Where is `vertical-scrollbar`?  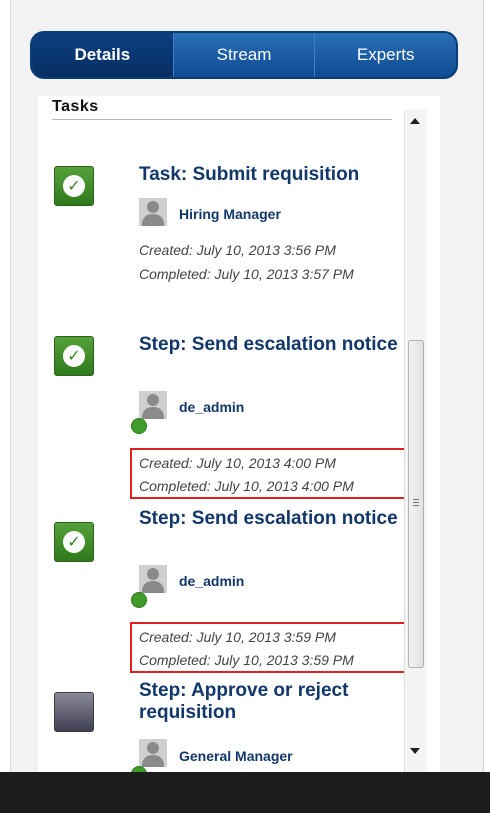 vertical-scrollbar is located at coordinates (415, 441).